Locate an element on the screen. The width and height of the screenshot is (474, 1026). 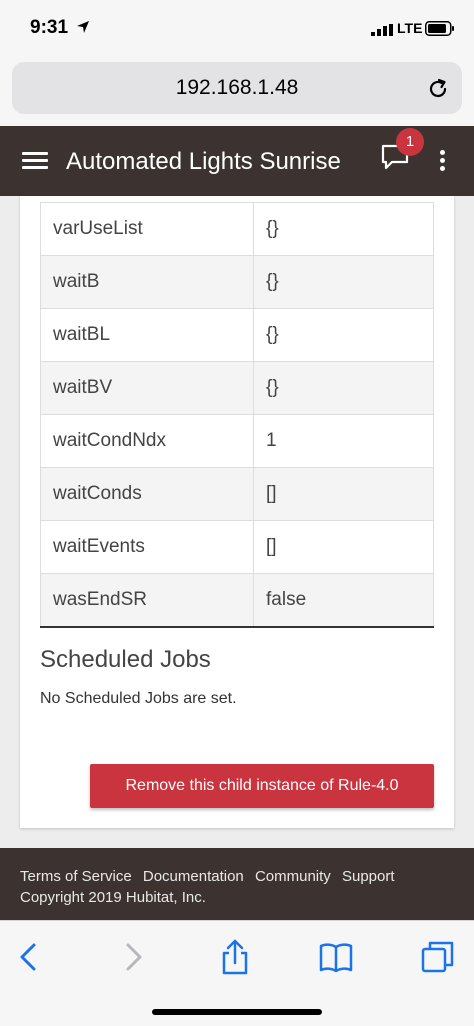
variable-value: false is located at coordinates (343, 600).